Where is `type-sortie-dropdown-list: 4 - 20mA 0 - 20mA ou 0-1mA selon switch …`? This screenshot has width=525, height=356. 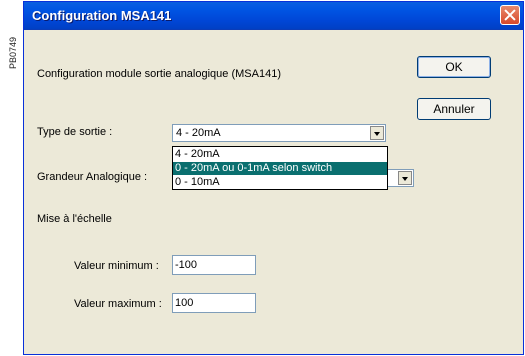 type-sortie-dropdown-list: 4 - 20mA 0 - 20mA ou 0-1mA selon switch … is located at coordinates (280, 168).